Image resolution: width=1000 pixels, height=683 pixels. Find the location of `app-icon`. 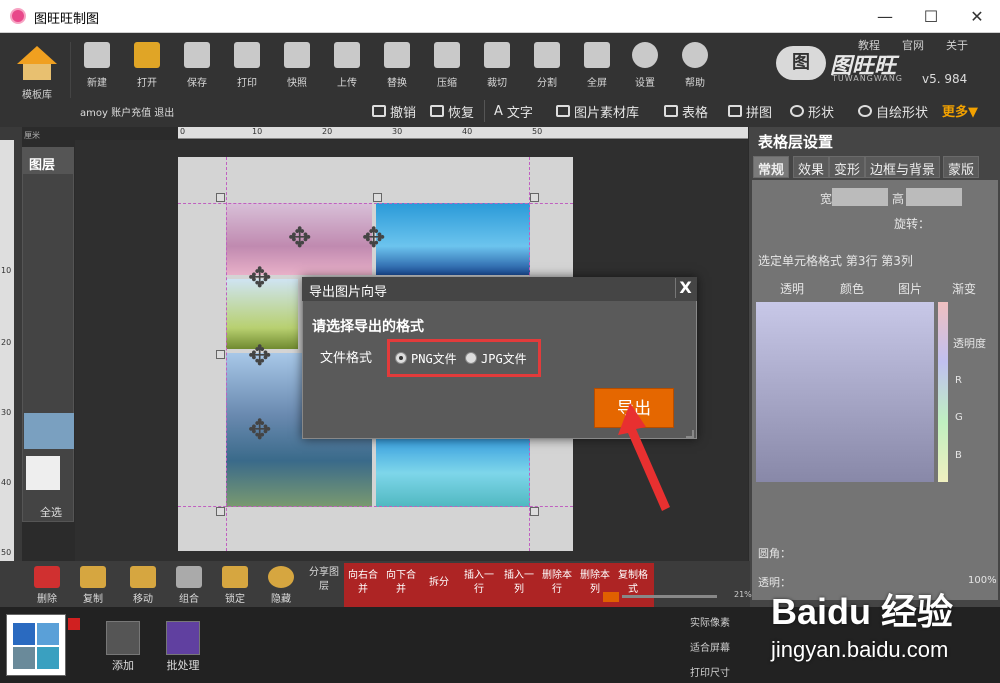

app-icon is located at coordinates (18, 16).